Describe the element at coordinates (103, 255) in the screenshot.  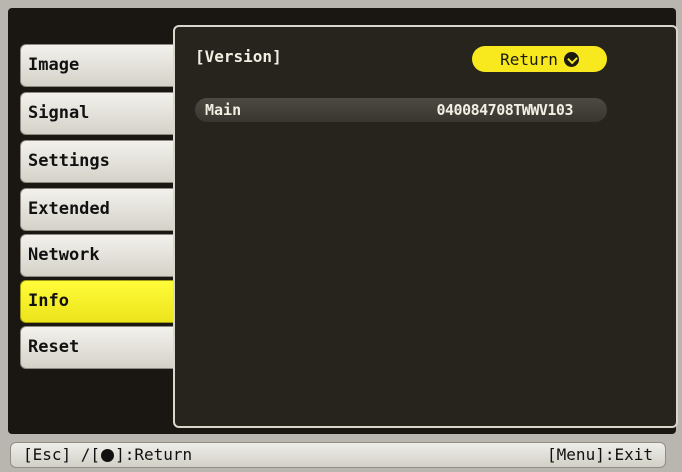
I see `sidebar-item-network: Network` at that location.